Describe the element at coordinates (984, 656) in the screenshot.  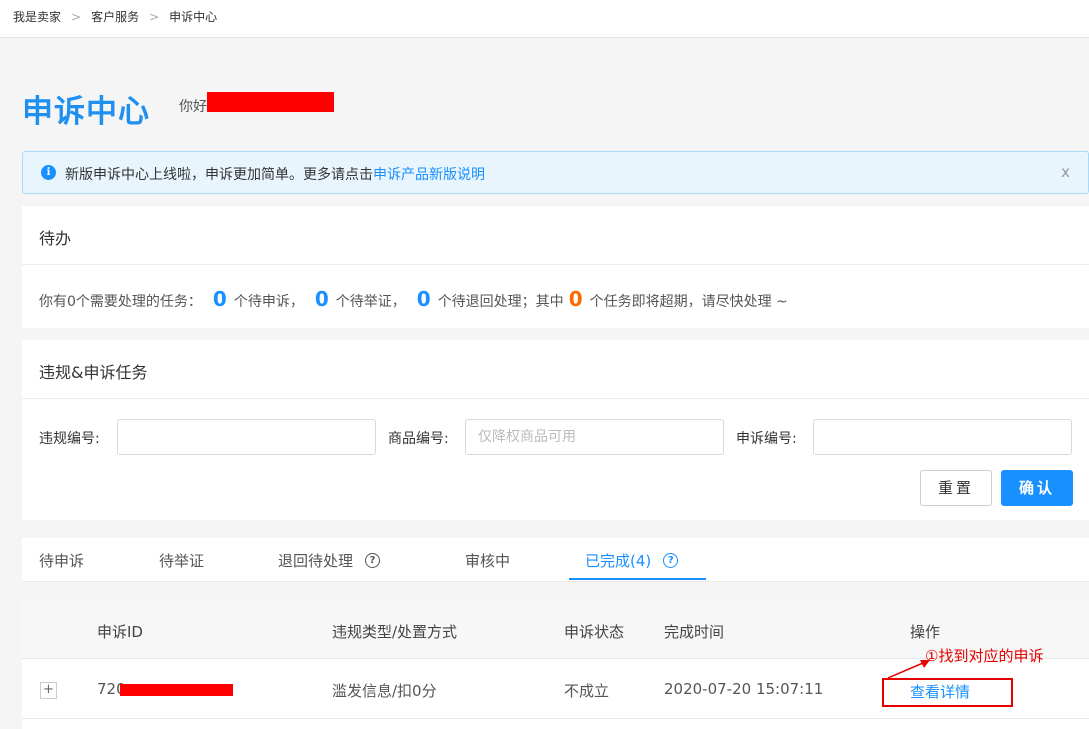
I see `annotation-text: ①找到对应的申诉` at that location.